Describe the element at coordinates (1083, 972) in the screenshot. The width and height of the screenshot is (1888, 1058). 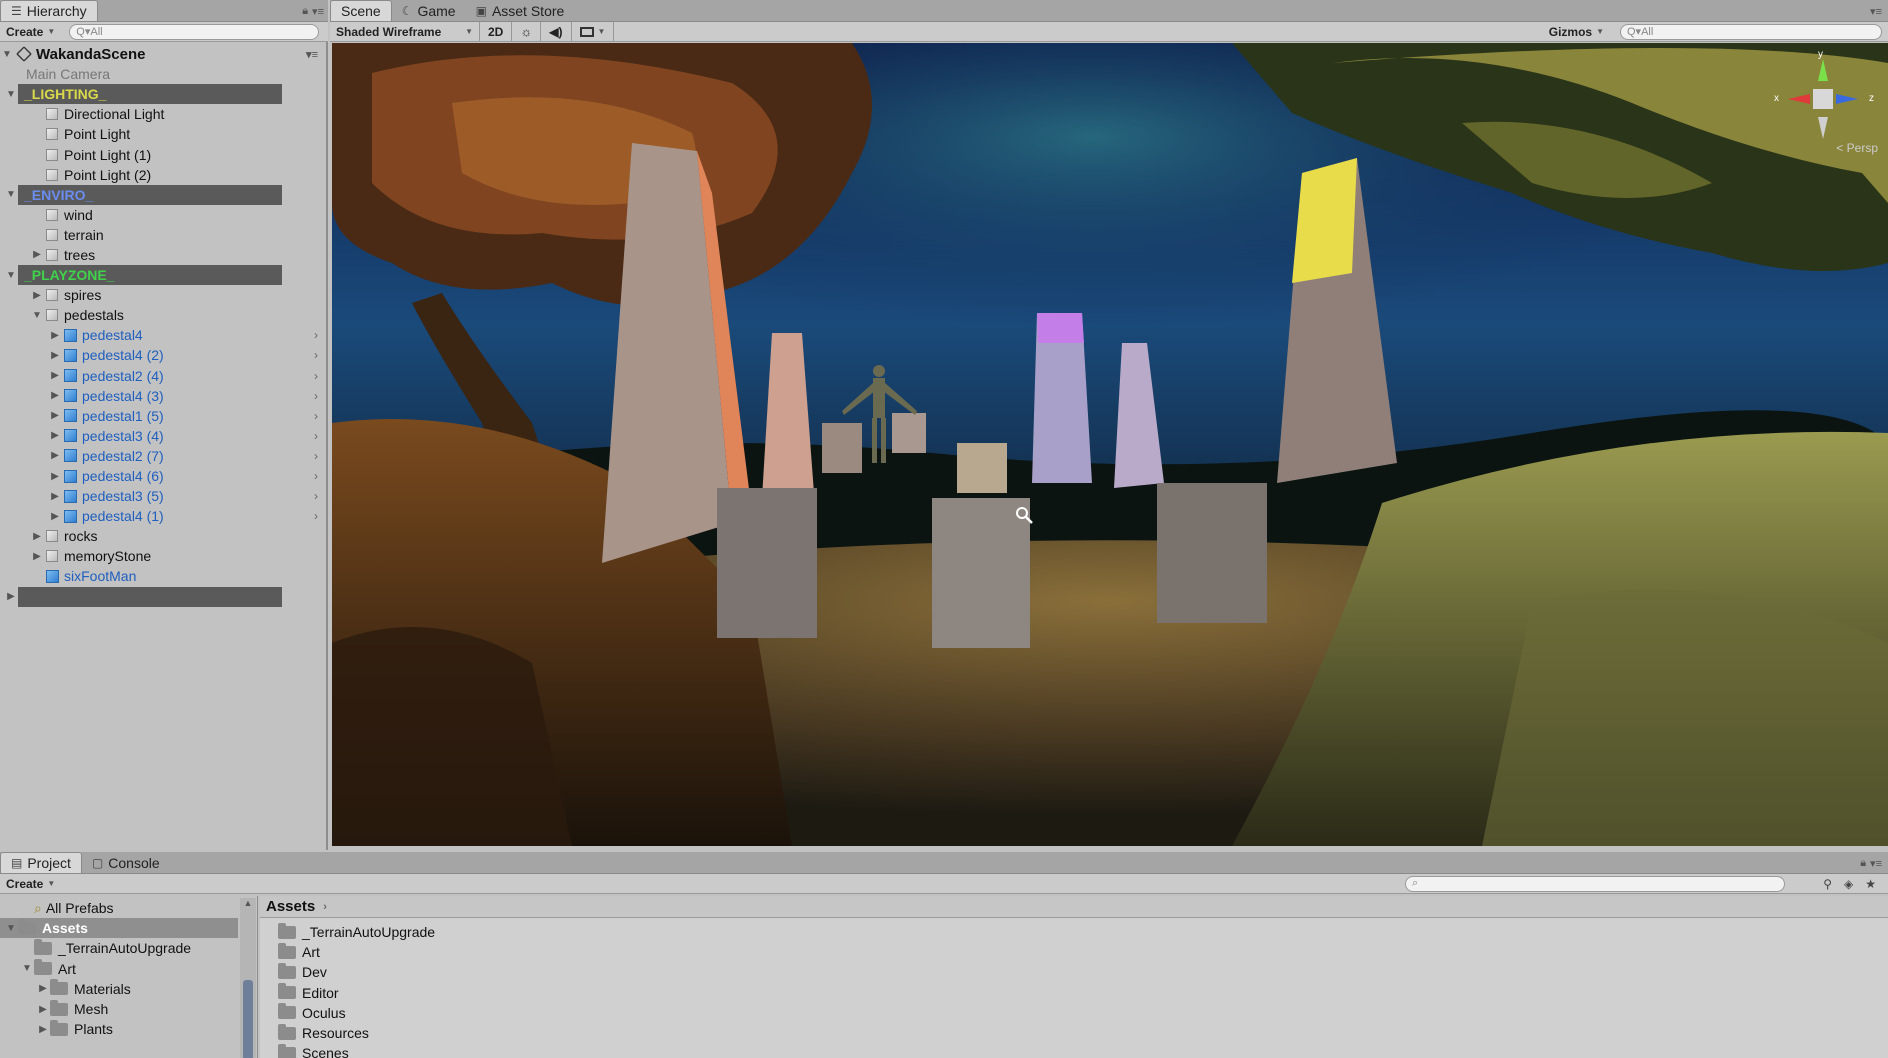
I see `project-asset-item: Dev` at that location.